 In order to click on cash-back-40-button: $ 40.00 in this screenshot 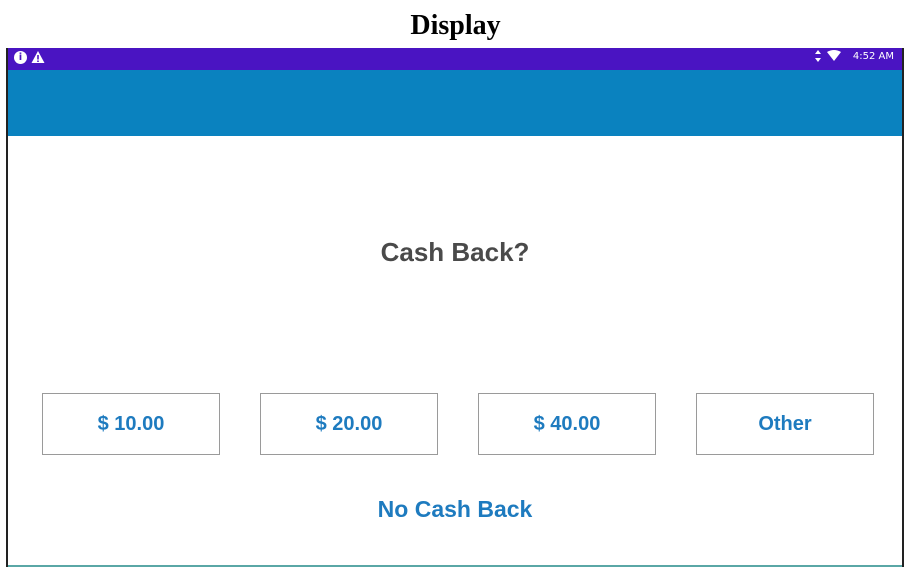, I will do `click(567, 424)`.